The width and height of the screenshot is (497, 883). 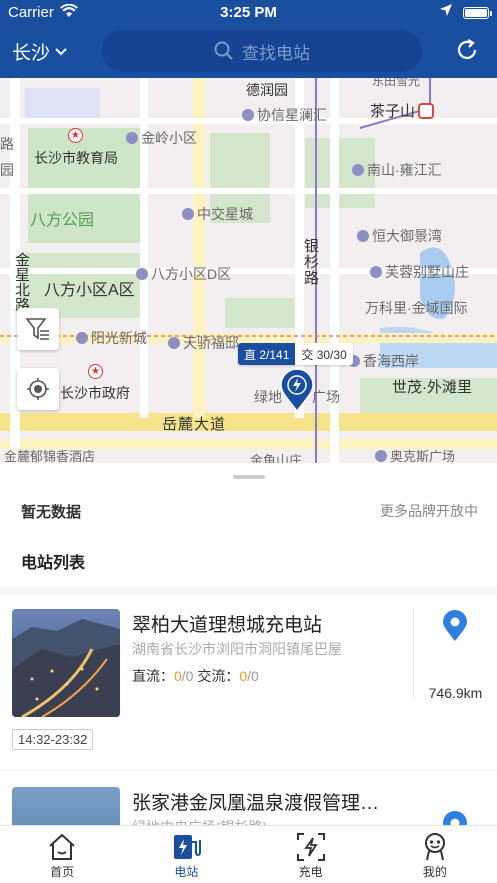 I want to click on clock: 3:25 PM, so click(x=248, y=12).